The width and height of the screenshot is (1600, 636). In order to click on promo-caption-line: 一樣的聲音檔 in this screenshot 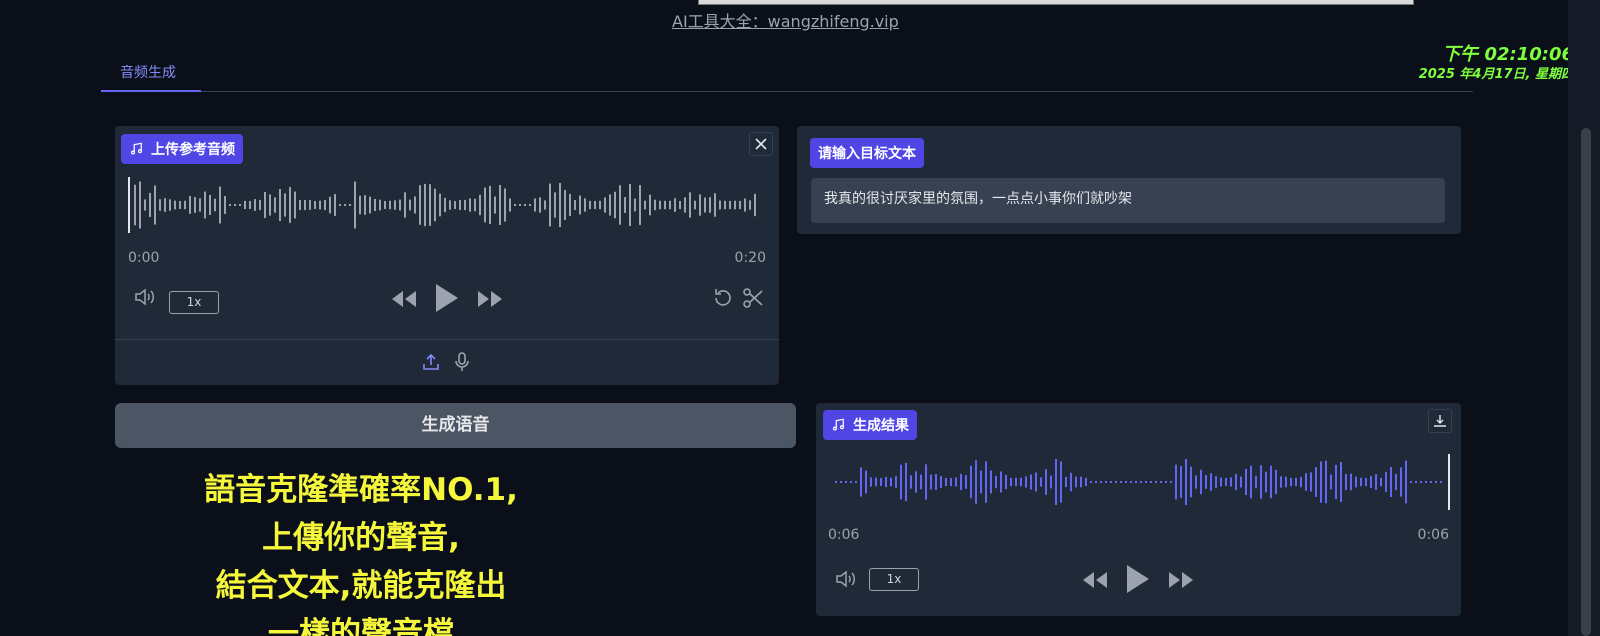, I will do `click(361, 626)`.